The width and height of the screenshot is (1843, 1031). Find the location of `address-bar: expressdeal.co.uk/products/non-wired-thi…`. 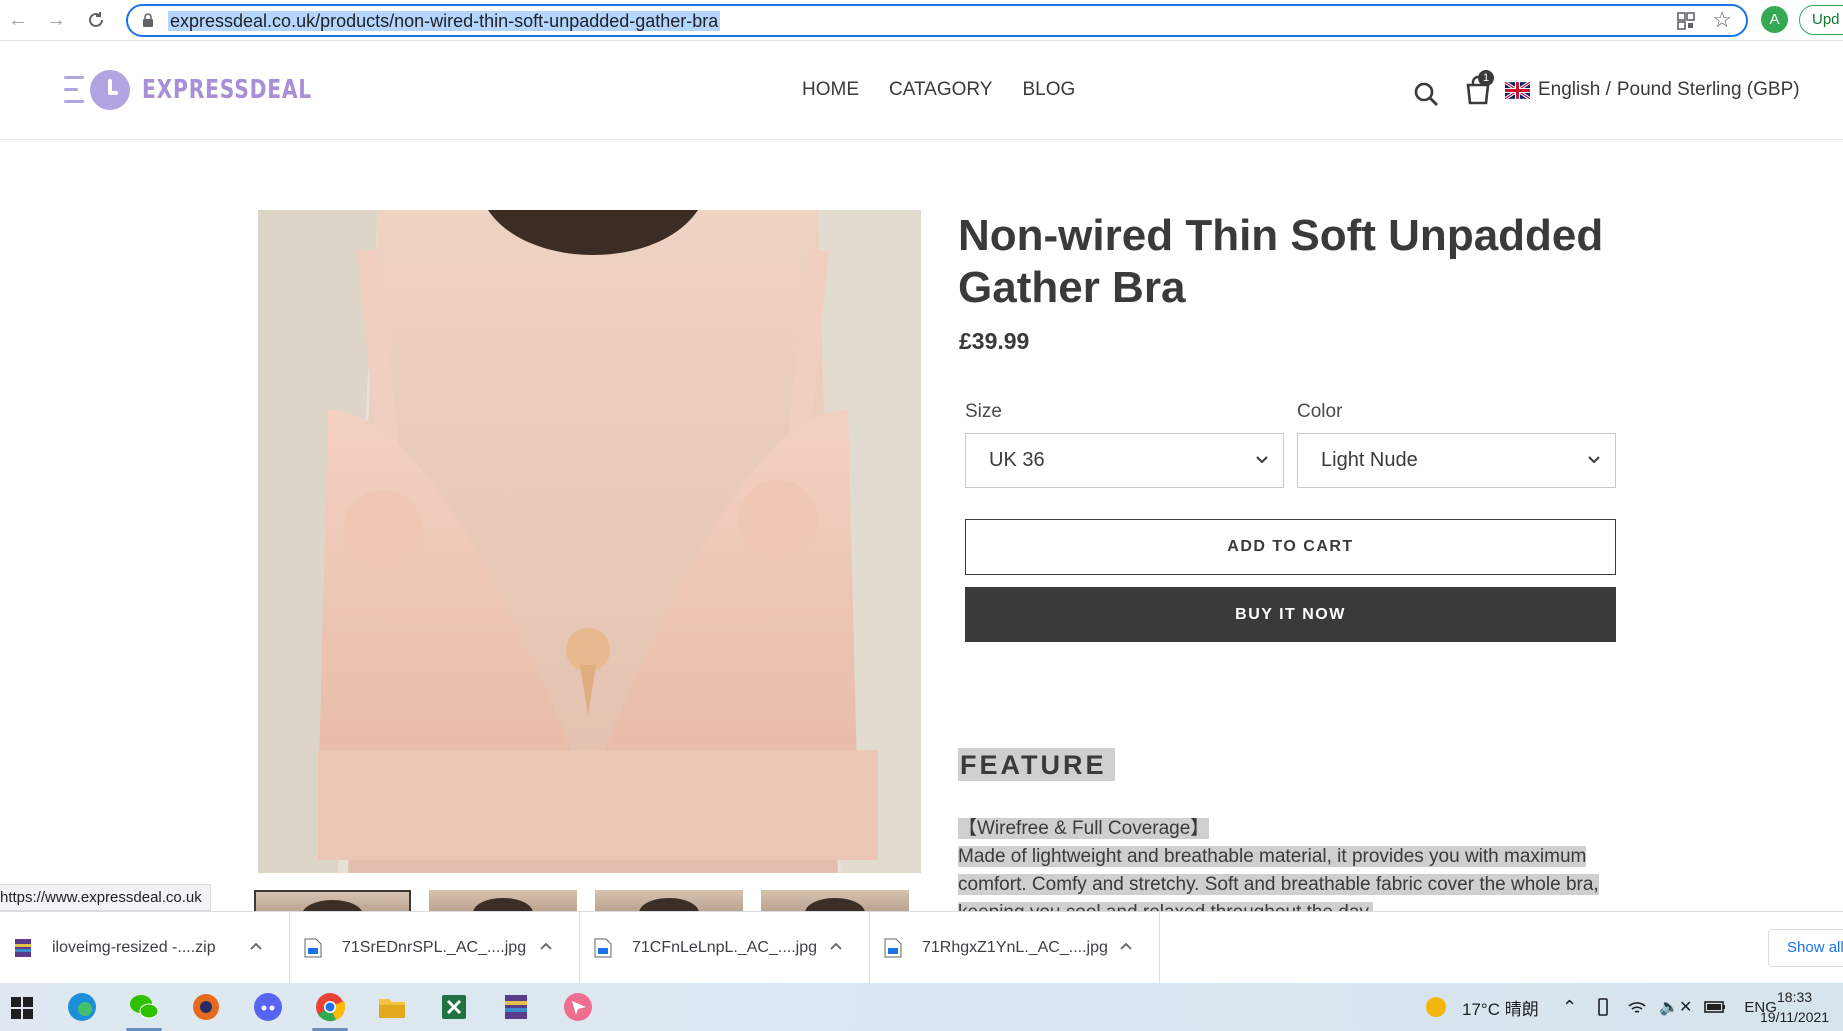

address-bar: expressdeal.co.uk/products/non-wired-thi… is located at coordinates (937, 20).